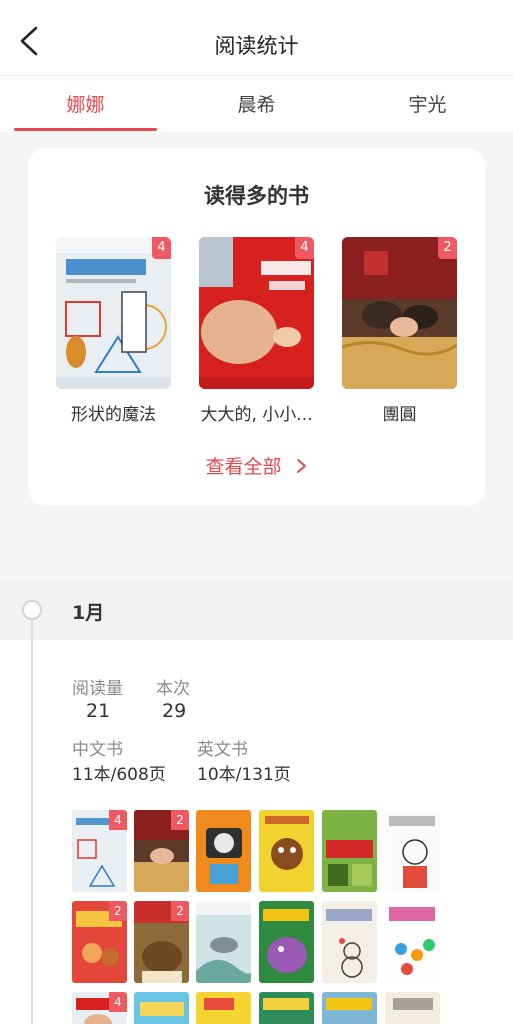 This screenshot has width=513, height=1024. Describe the element at coordinates (399, 415) in the screenshot. I see `book-title: 團圓` at that location.